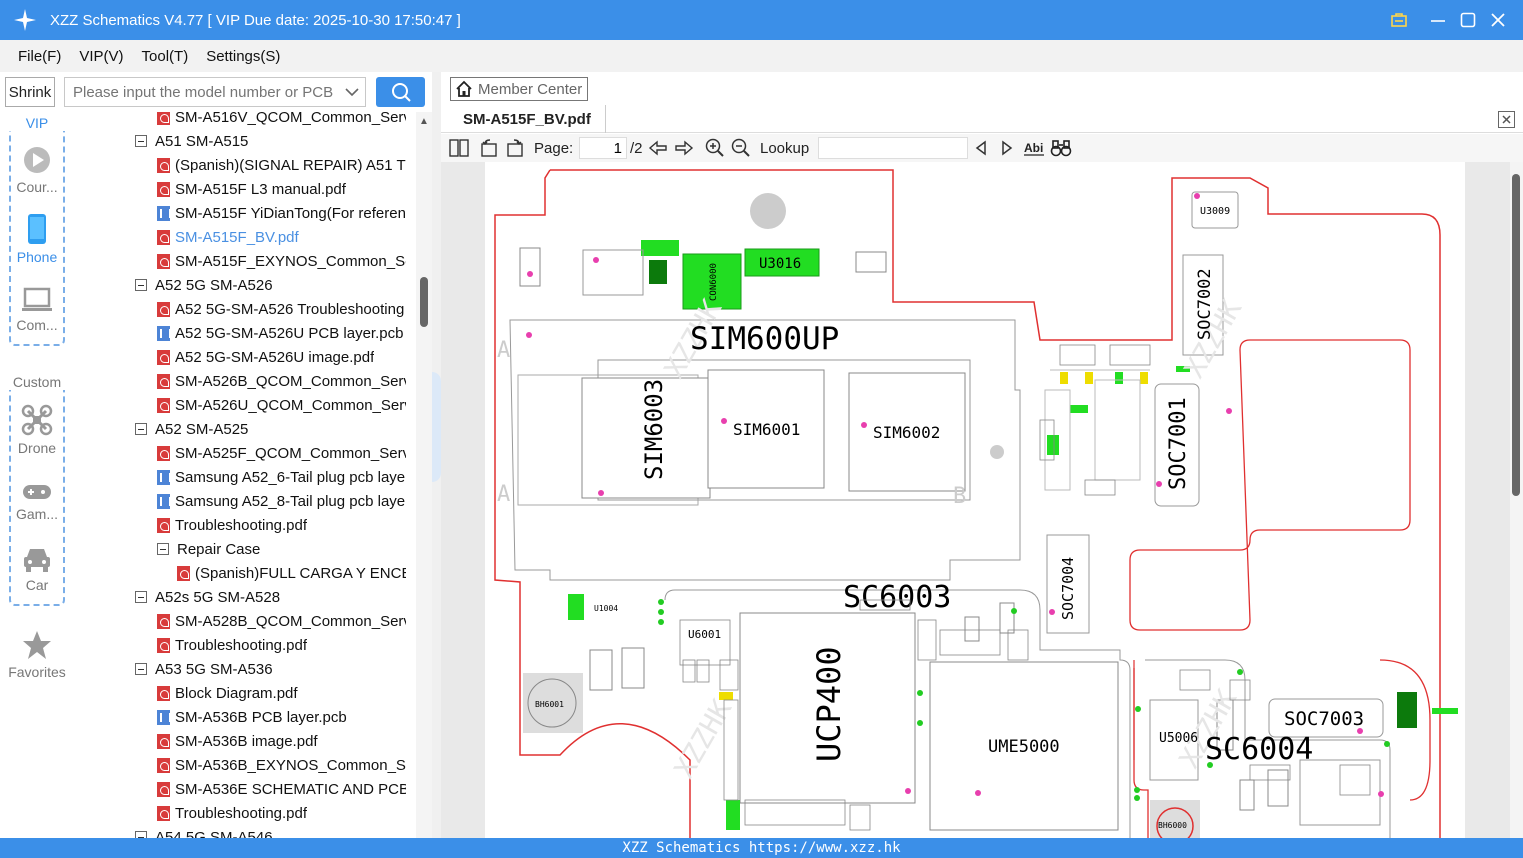 Image resolution: width=1523 pixels, height=858 pixels. Describe the element at coordinates (1172, 825) in the screenshot. I see `component-label: BH6000` at that location.